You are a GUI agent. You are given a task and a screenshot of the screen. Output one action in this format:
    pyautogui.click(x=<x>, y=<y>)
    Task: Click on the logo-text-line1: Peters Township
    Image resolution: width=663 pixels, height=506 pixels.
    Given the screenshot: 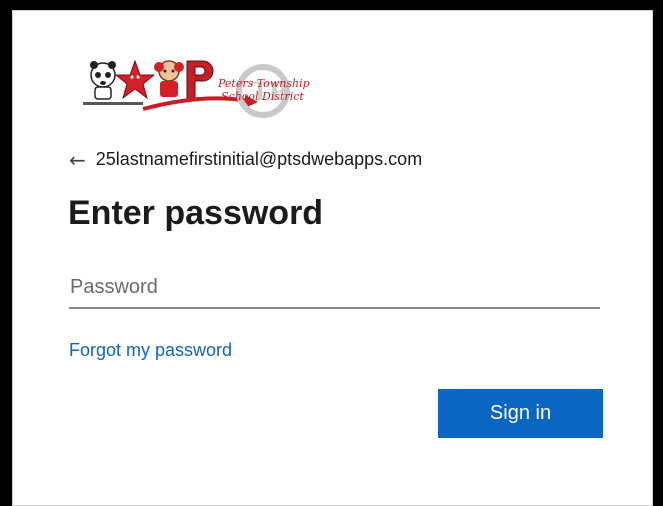 What is the action you would take?
    pyautogui.click(x=263, y=83)
    